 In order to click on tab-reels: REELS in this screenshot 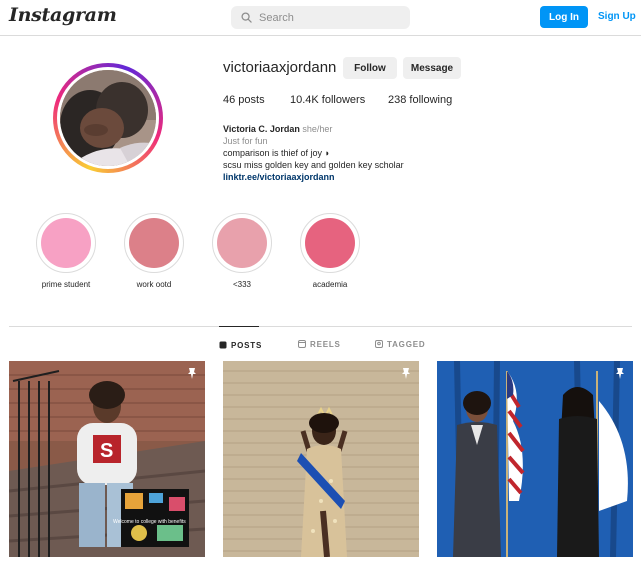, I will do `click(319, 345)`.